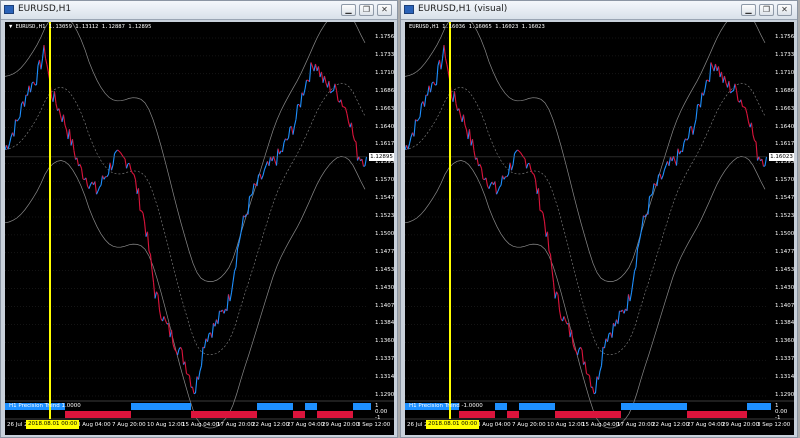 Image resolution: width=800 pixels, height=438 pixels. Describe the element at coordinates (378, 418) in the screenshot. I see `indicator-scale-label: -1` at that location.